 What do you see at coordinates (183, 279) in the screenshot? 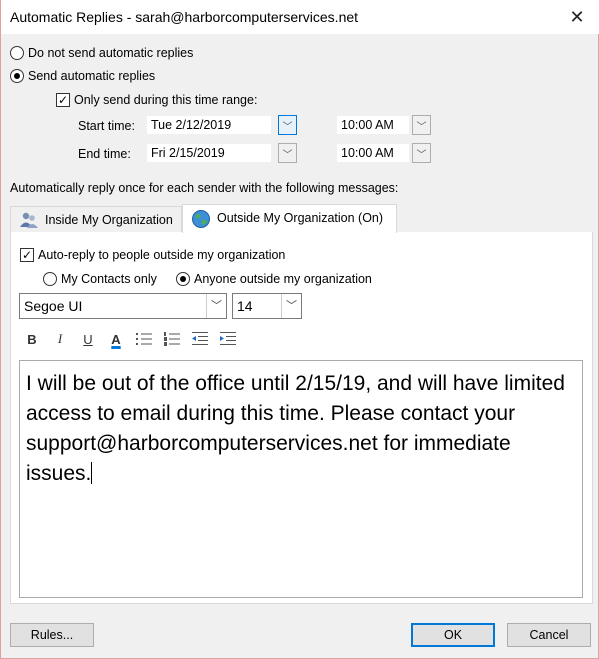
I see `anyone-outside-radio` at bounding box center [183, 279].